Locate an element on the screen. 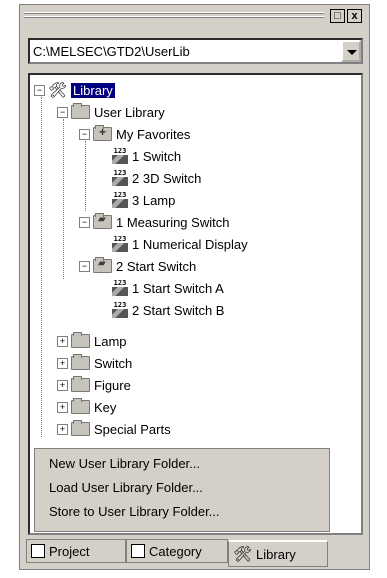 The image size is (387, 578). tree-node-label: Special Parts is located at coordinates (132, 429).